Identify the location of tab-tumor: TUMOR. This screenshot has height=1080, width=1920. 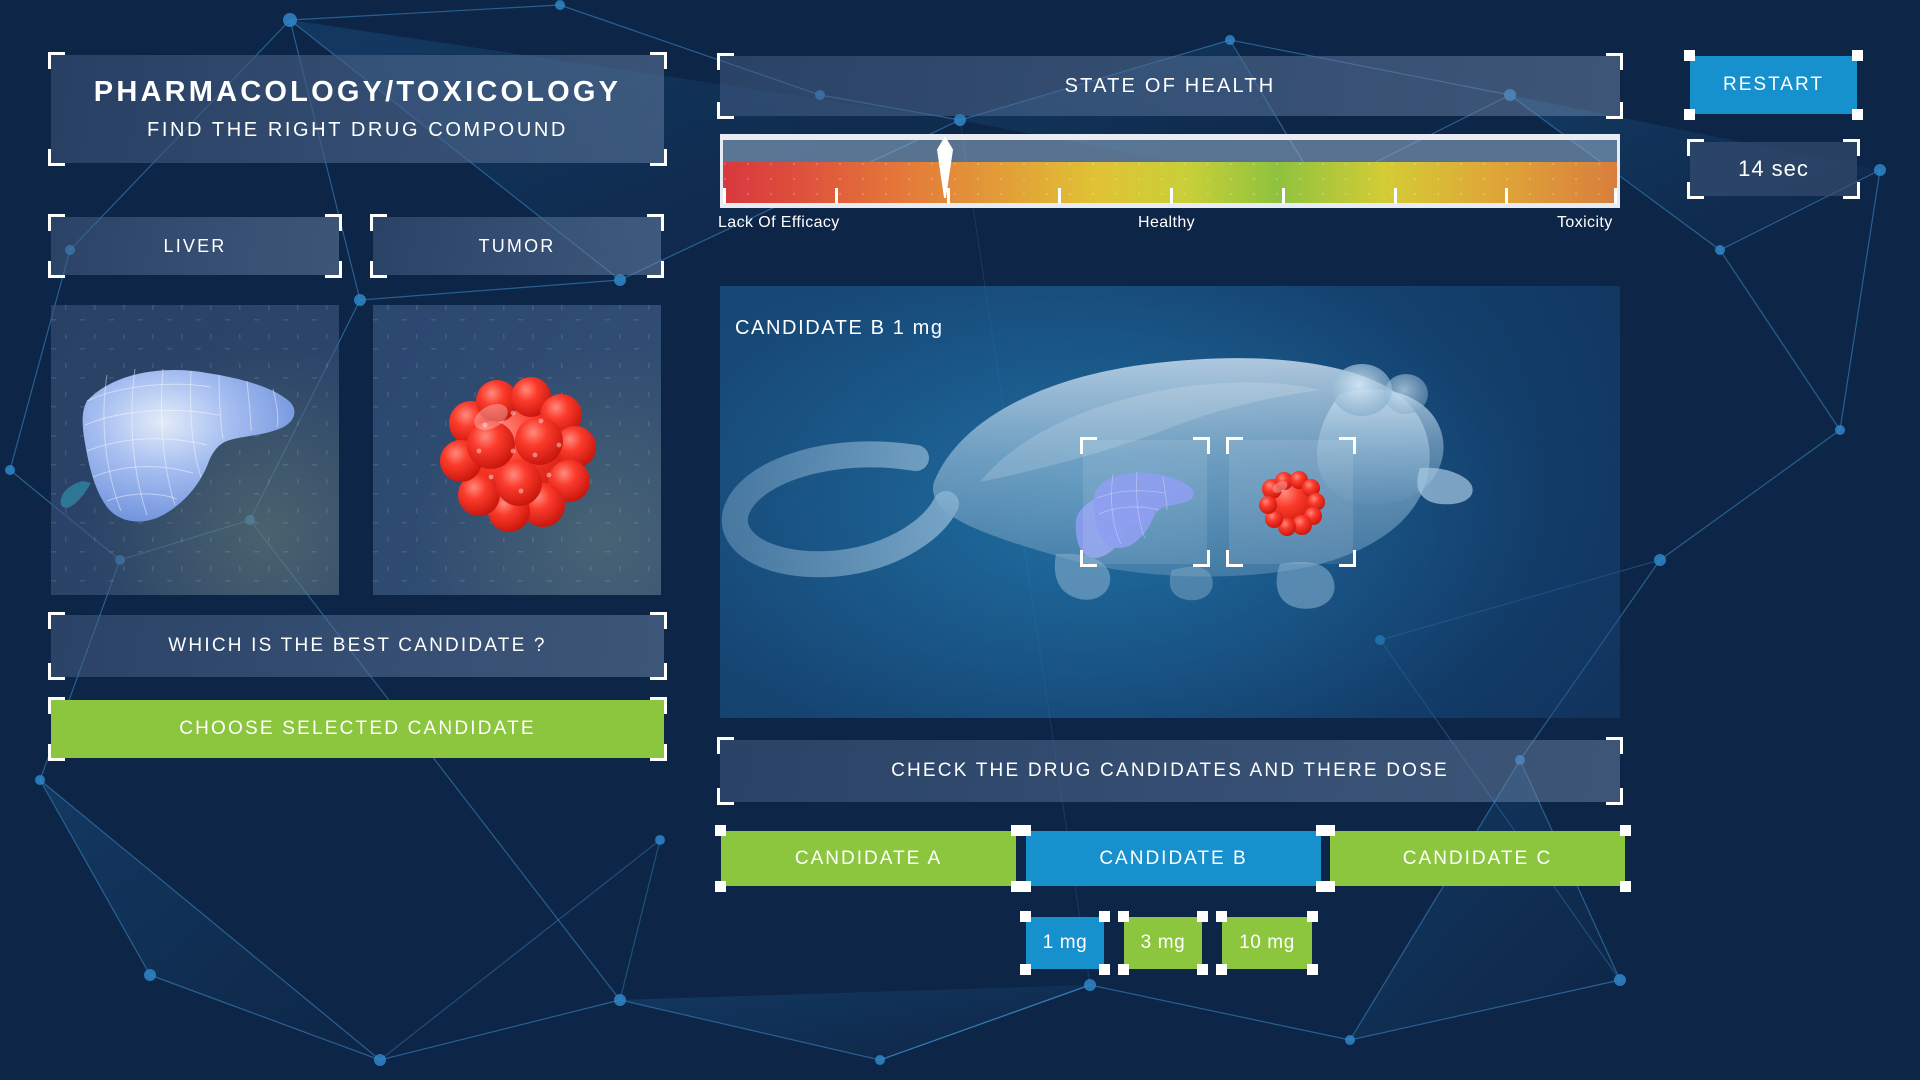
(517, 246).